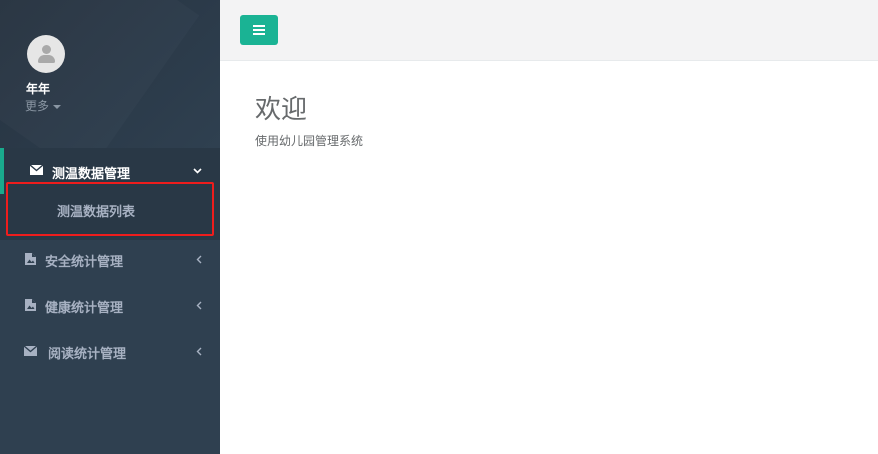 This screenshot has width=878, height=454. Describe the element at coordinates (87, 354) in the screenshot. I see `sidebar-item-label: 阅读统计管理` at that location.